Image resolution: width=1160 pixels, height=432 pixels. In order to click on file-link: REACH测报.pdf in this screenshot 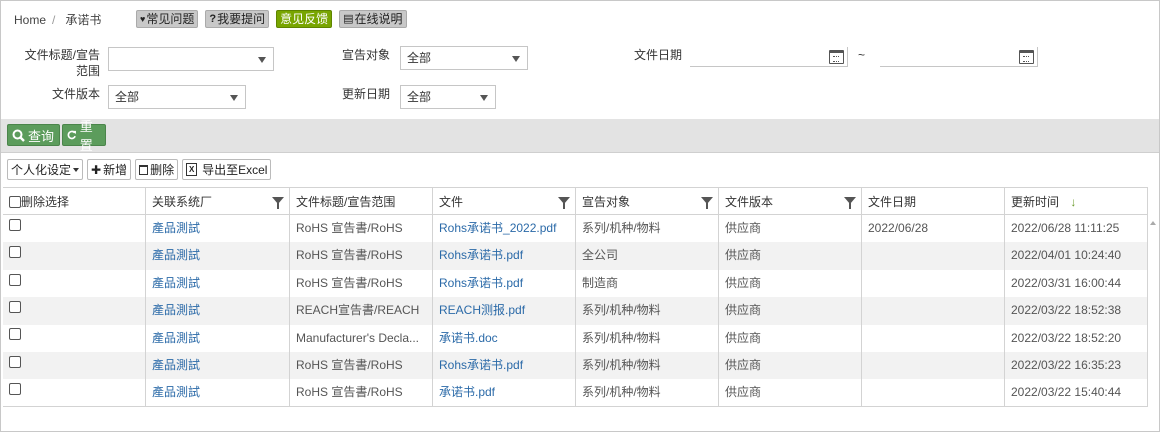, I will do `click(504, 311)`.